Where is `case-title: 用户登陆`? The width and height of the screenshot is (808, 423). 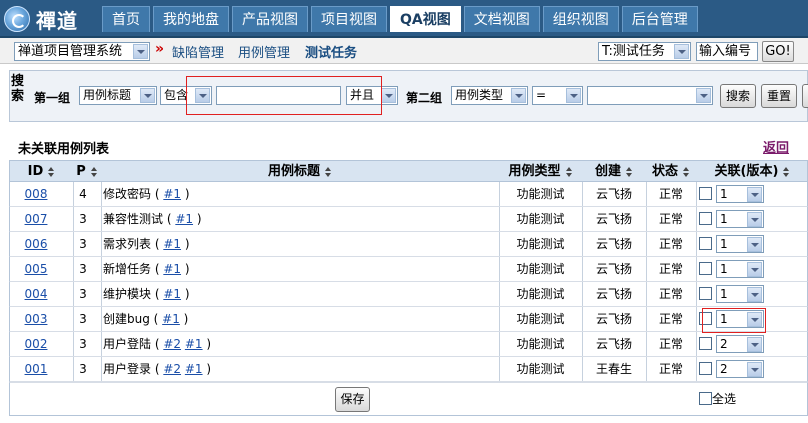 case-title: 用户登陆 is located at coordinates (127, 344).